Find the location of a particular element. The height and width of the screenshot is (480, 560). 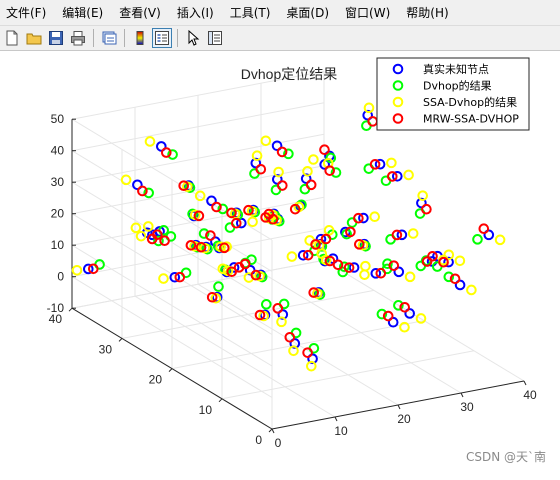

figure-toolbar is located at coordinates (280, 38).